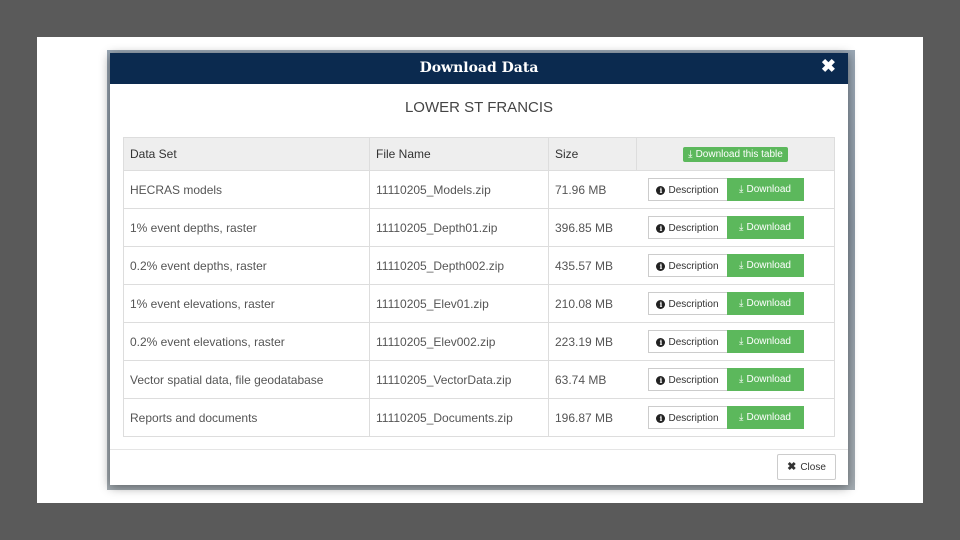 The image size is (960, 540). Describe the element at coordinates (479, 107) in the screenshot. I see `area-title: LOWER ST FRANCIS` at that location.